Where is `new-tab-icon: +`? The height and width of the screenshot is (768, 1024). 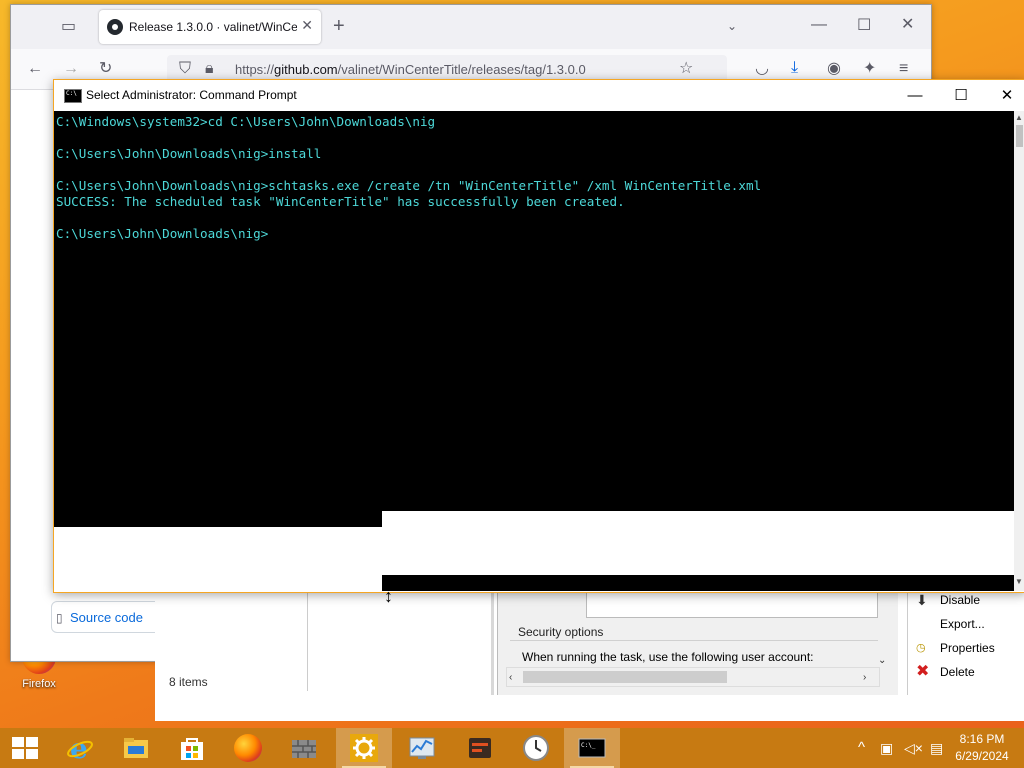
new-tab-icon: + is located at coordinates (339, 26).